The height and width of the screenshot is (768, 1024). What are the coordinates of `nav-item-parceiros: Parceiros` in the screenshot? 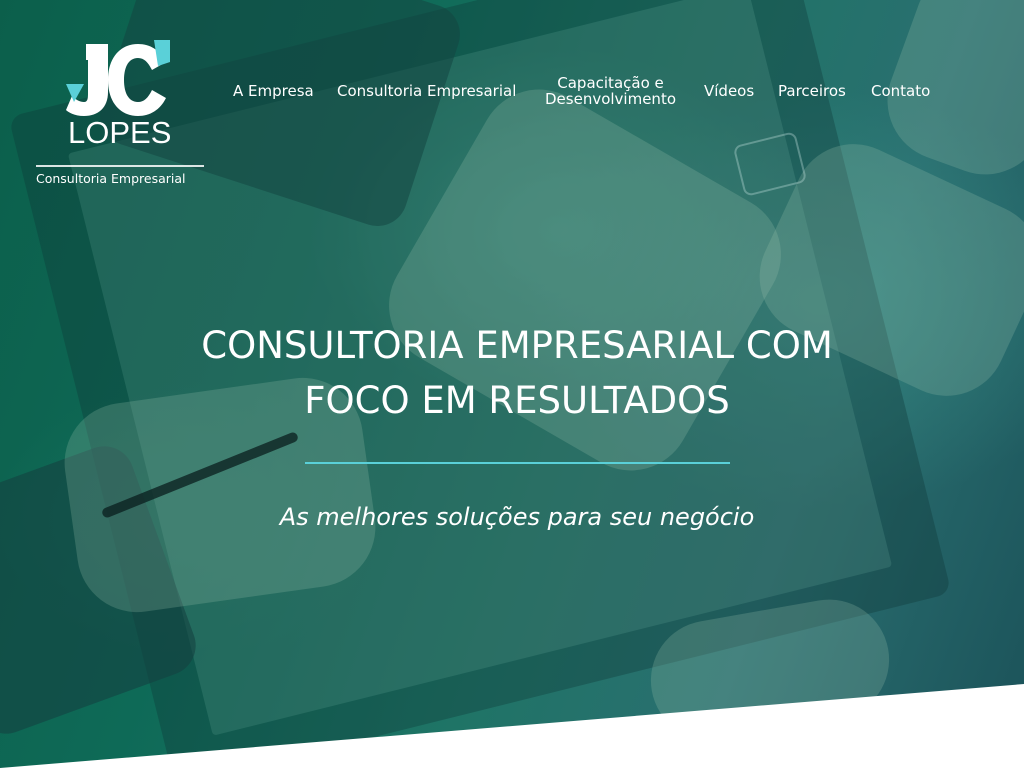 It's located at (812, 91).